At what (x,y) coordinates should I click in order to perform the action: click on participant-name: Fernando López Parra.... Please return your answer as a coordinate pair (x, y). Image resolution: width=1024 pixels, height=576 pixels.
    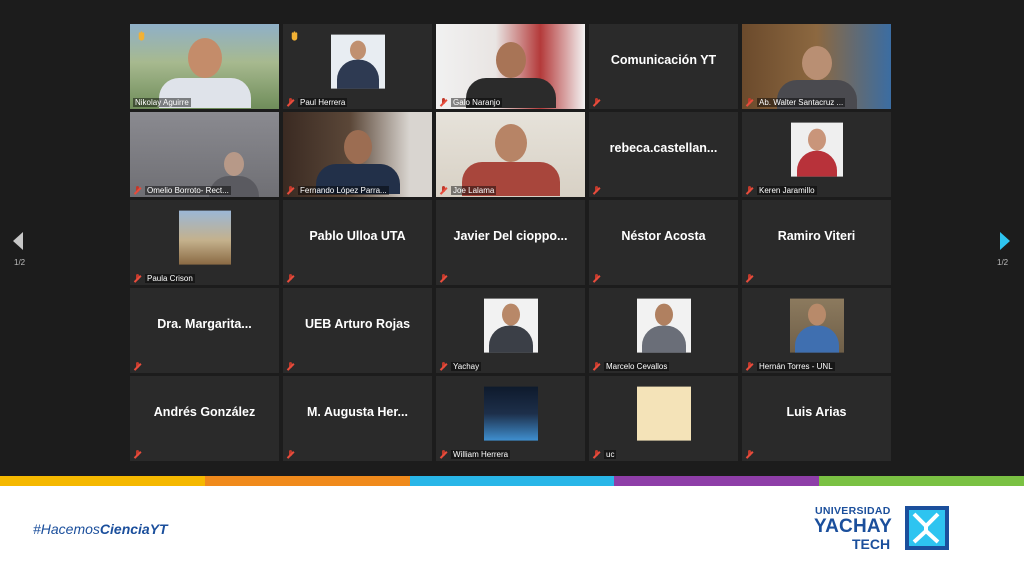
    Looking at the image, I should click on (343, 190).